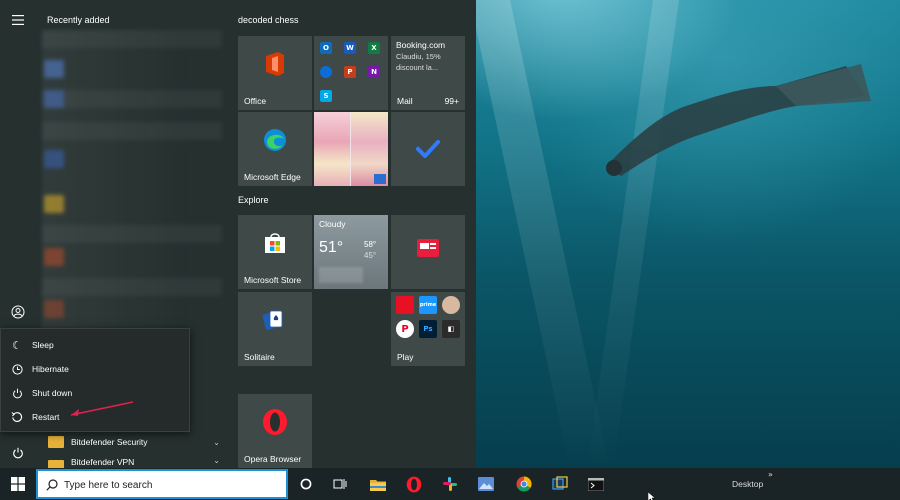 Image resolution: width=900 pixels, height=500 pixels. What do you see at coordinates (350, 48) in the screenshot?
I see `word-icon: W` at bounding box center [350, 48].